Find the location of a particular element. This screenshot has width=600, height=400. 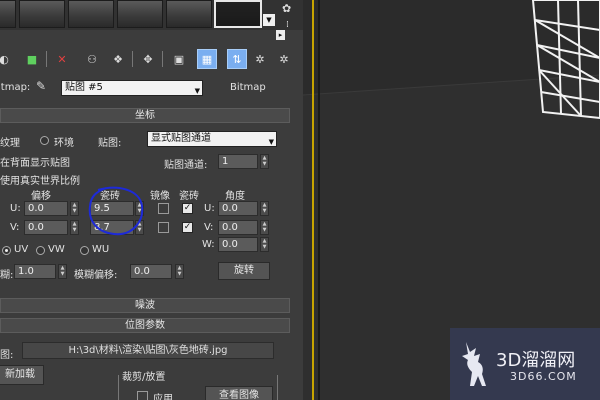

blur-offset-label: 模糊偏移: is located at coordinates (96, 275).